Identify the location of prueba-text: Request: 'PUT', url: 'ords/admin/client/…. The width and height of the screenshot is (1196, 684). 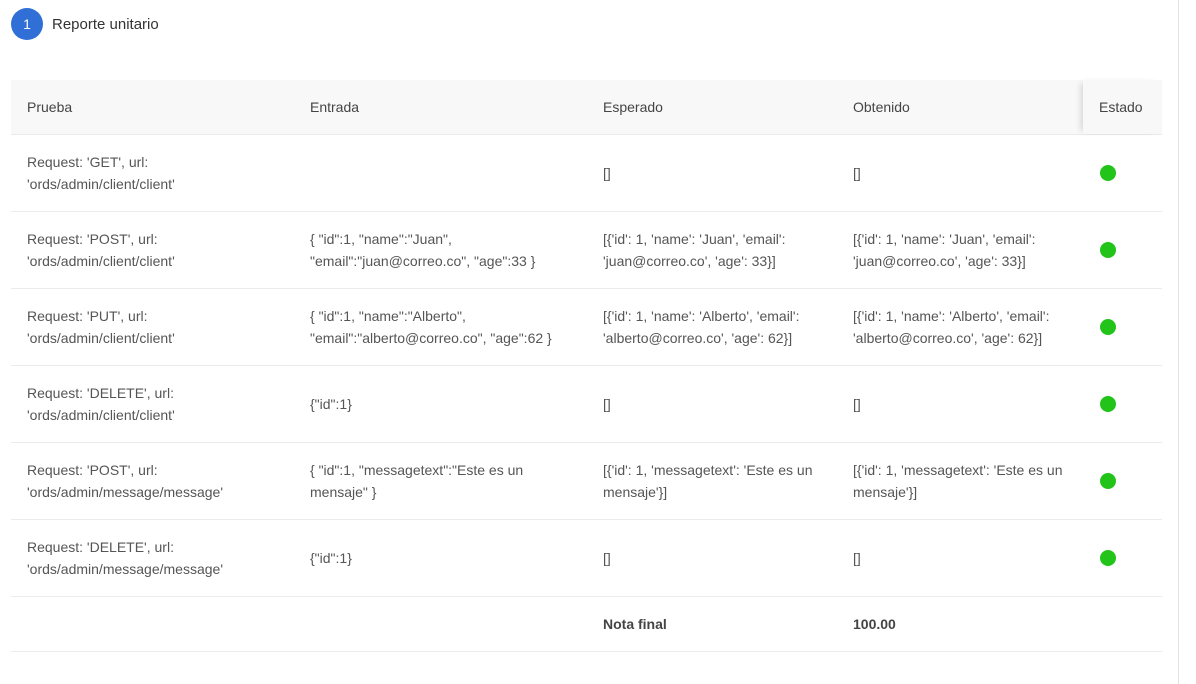
(101, 327).